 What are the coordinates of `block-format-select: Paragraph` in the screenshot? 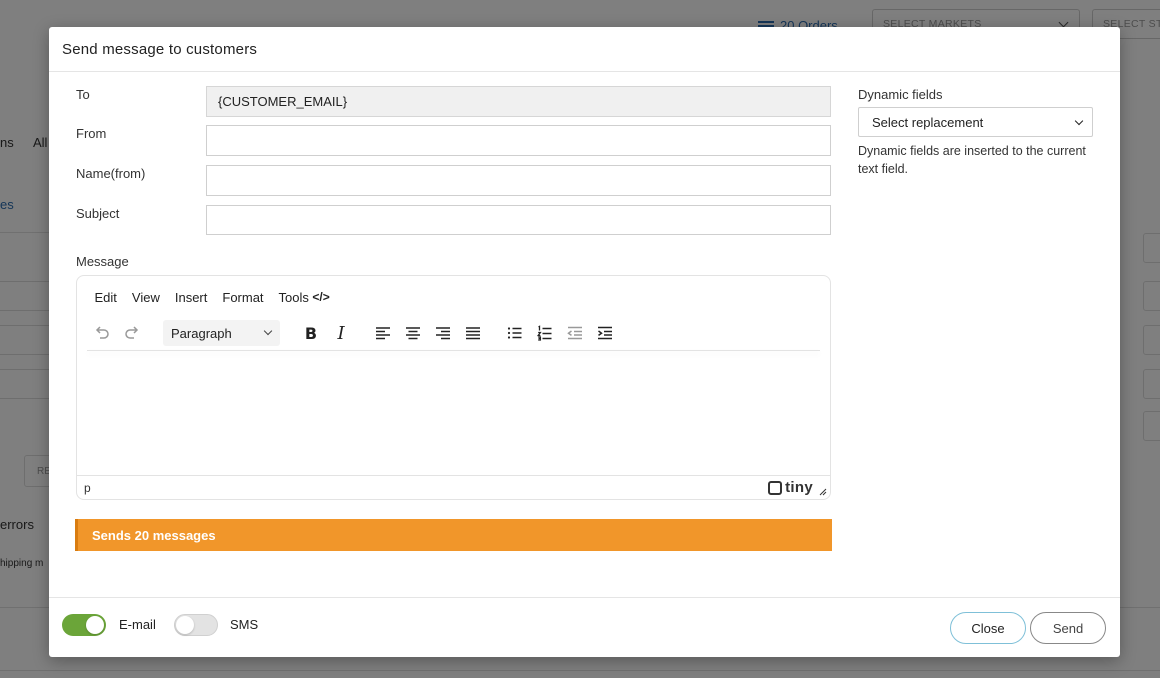 It's located at (221, 333).